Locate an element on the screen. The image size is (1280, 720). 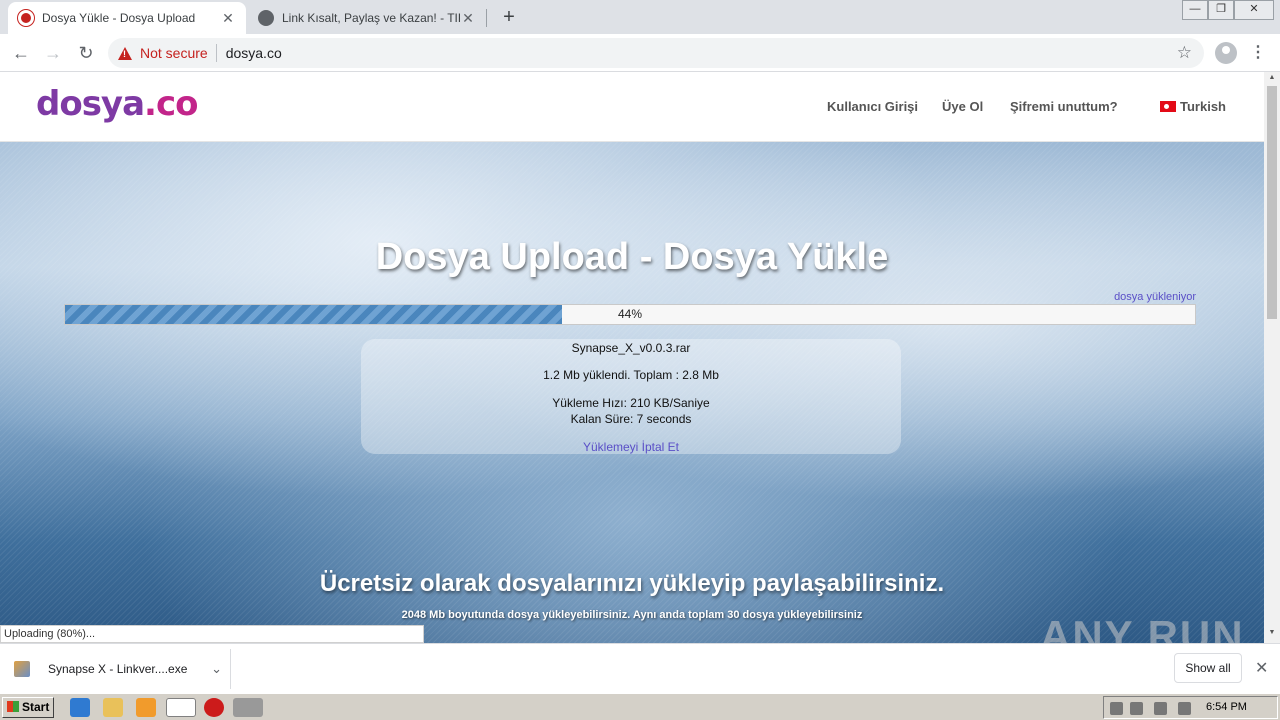
internet-explorer-icon is located at coordinates (80, 707).